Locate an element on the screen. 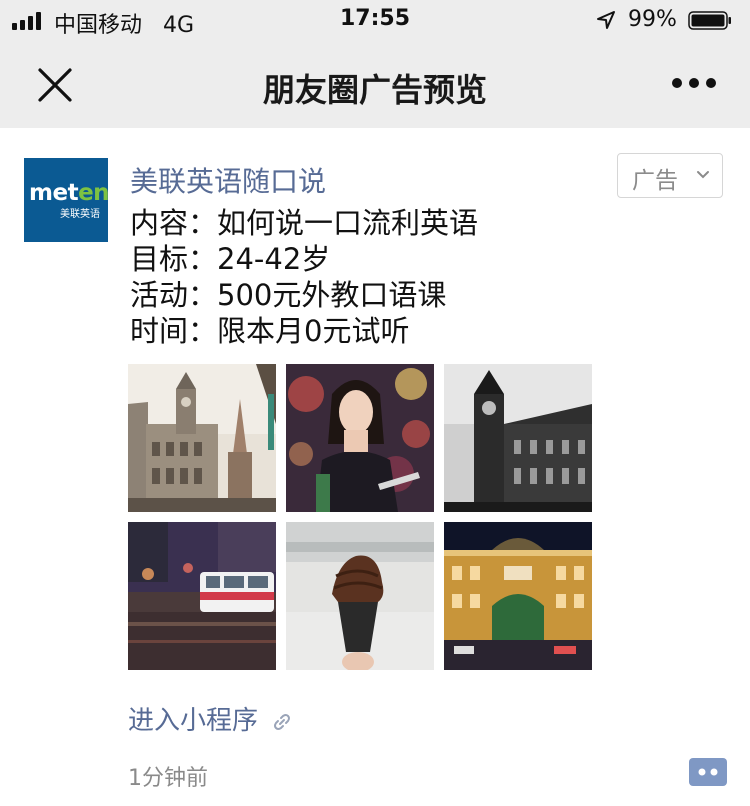  post-timestamp: 1分钟前 is located at coordinates (168, 778).